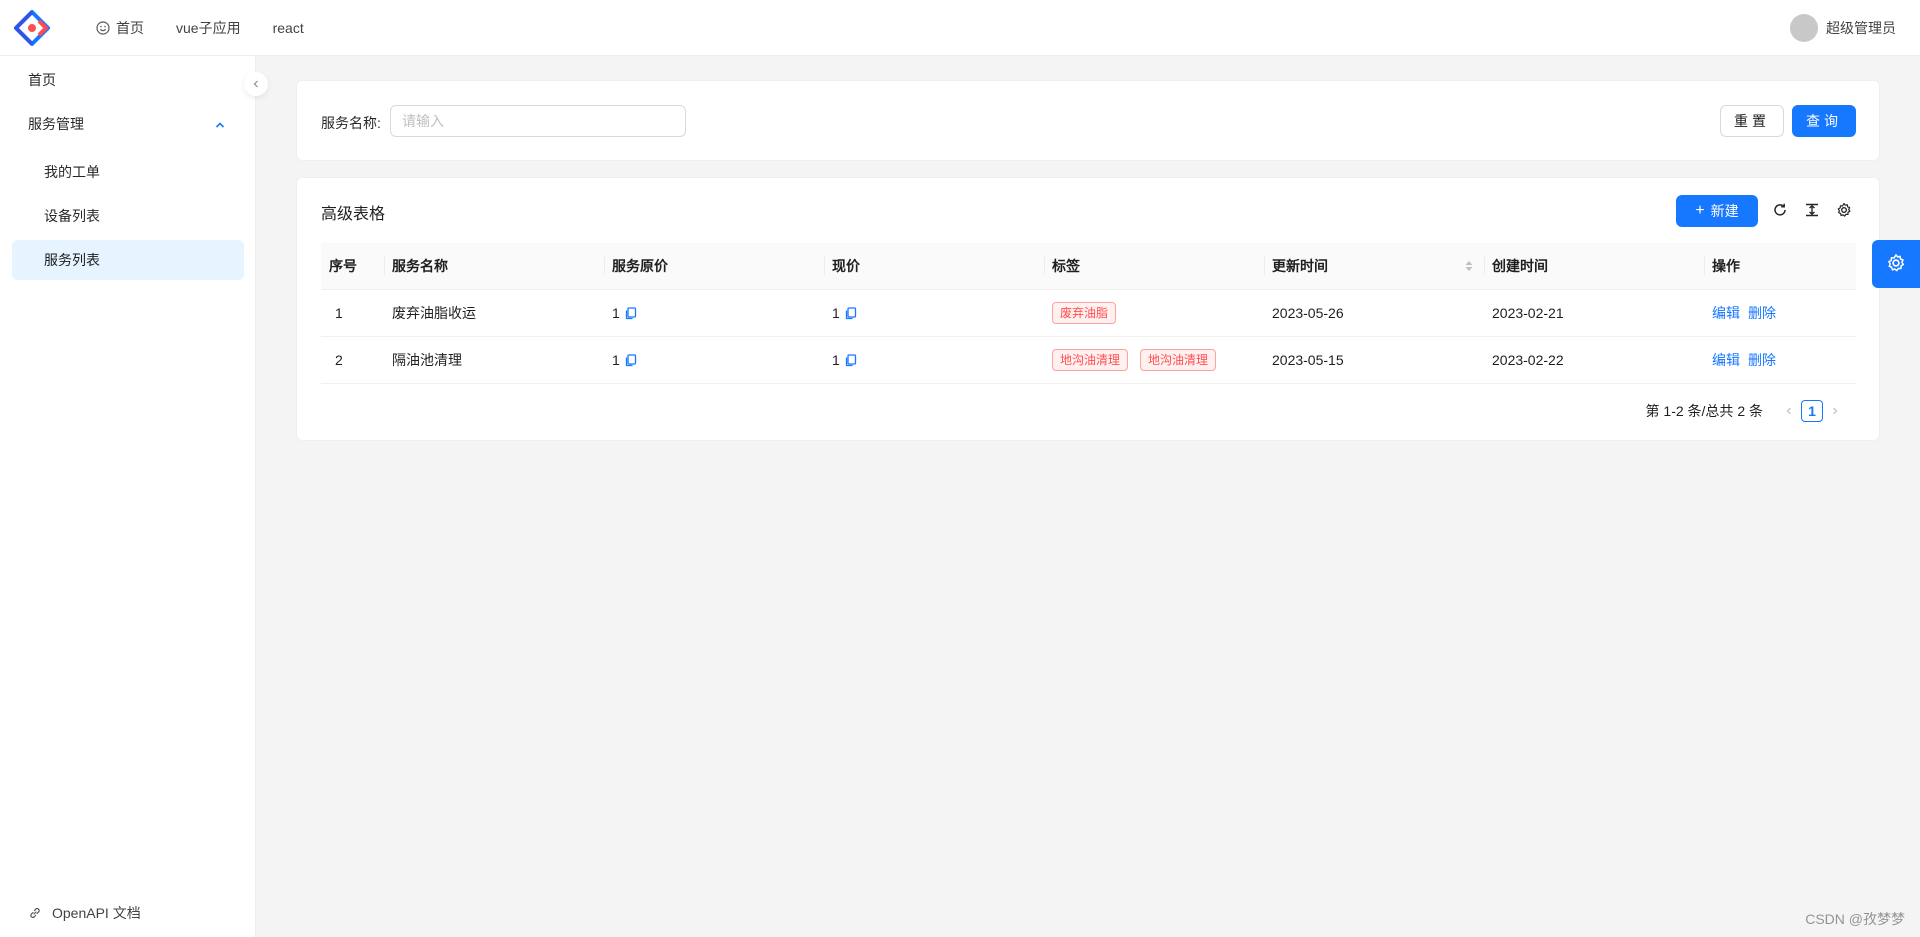 Image resolution: width=1920 pixels, height=937 pixels. What do you see at coordinates (1374, 313) in the screenshot?
I see `cell-updated-time: 2023-05-26` at bounding box center [1374, 313].